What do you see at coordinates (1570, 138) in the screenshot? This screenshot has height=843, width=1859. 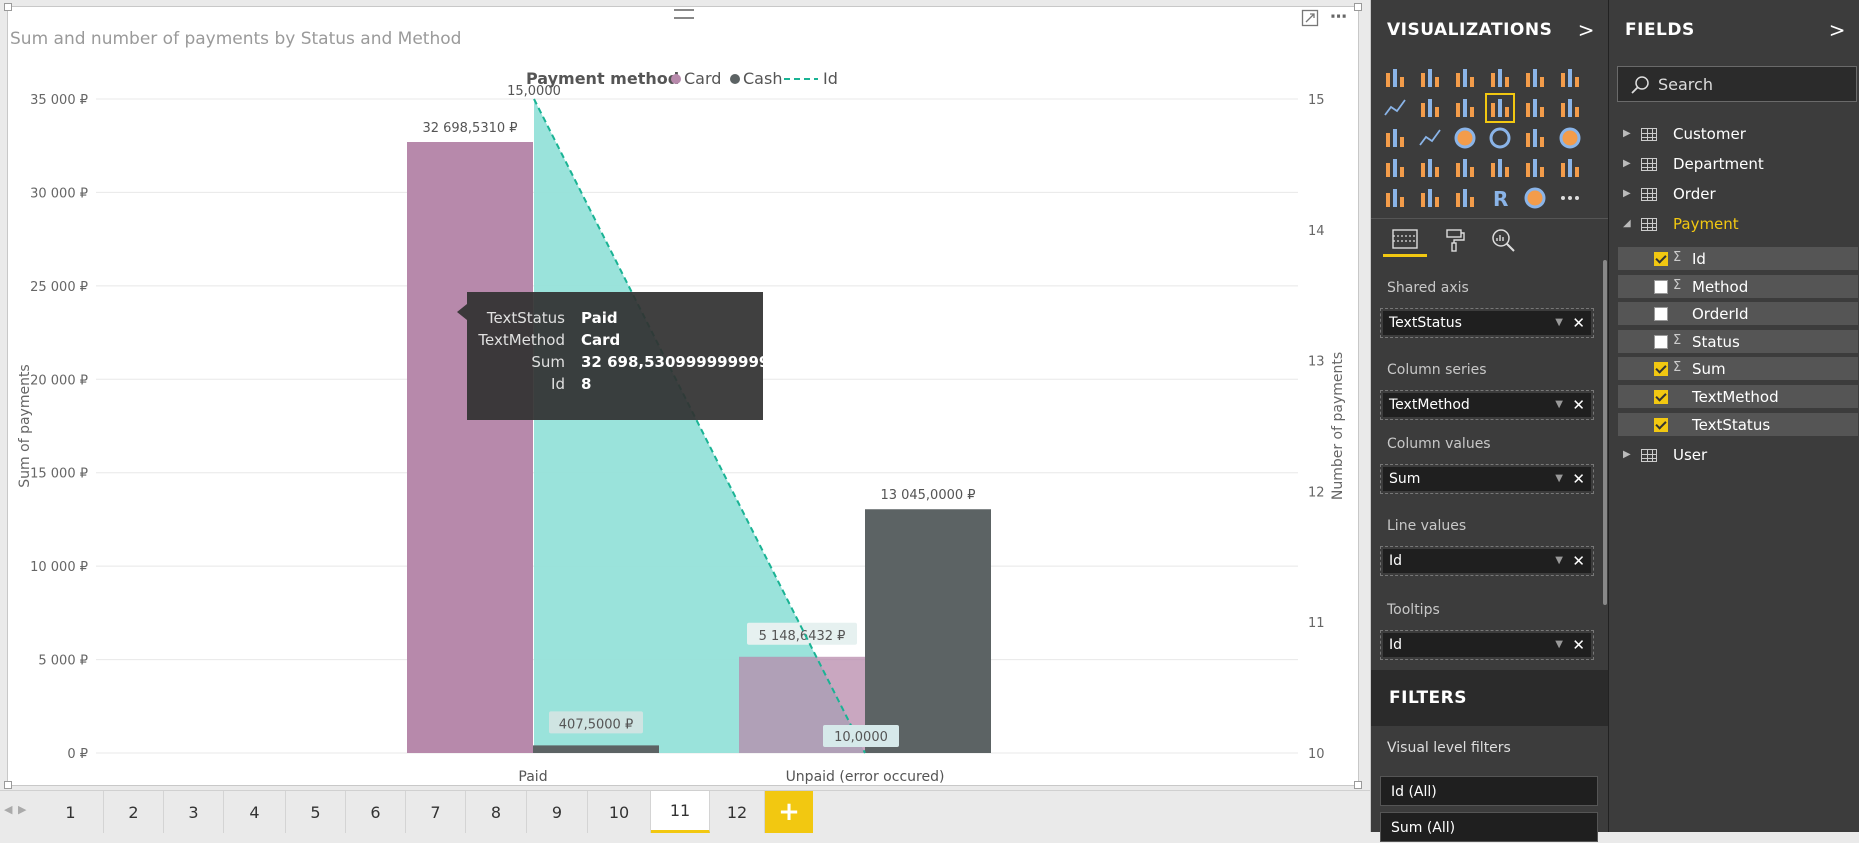 I see `map-icon` at bounding box center [1570, 138].